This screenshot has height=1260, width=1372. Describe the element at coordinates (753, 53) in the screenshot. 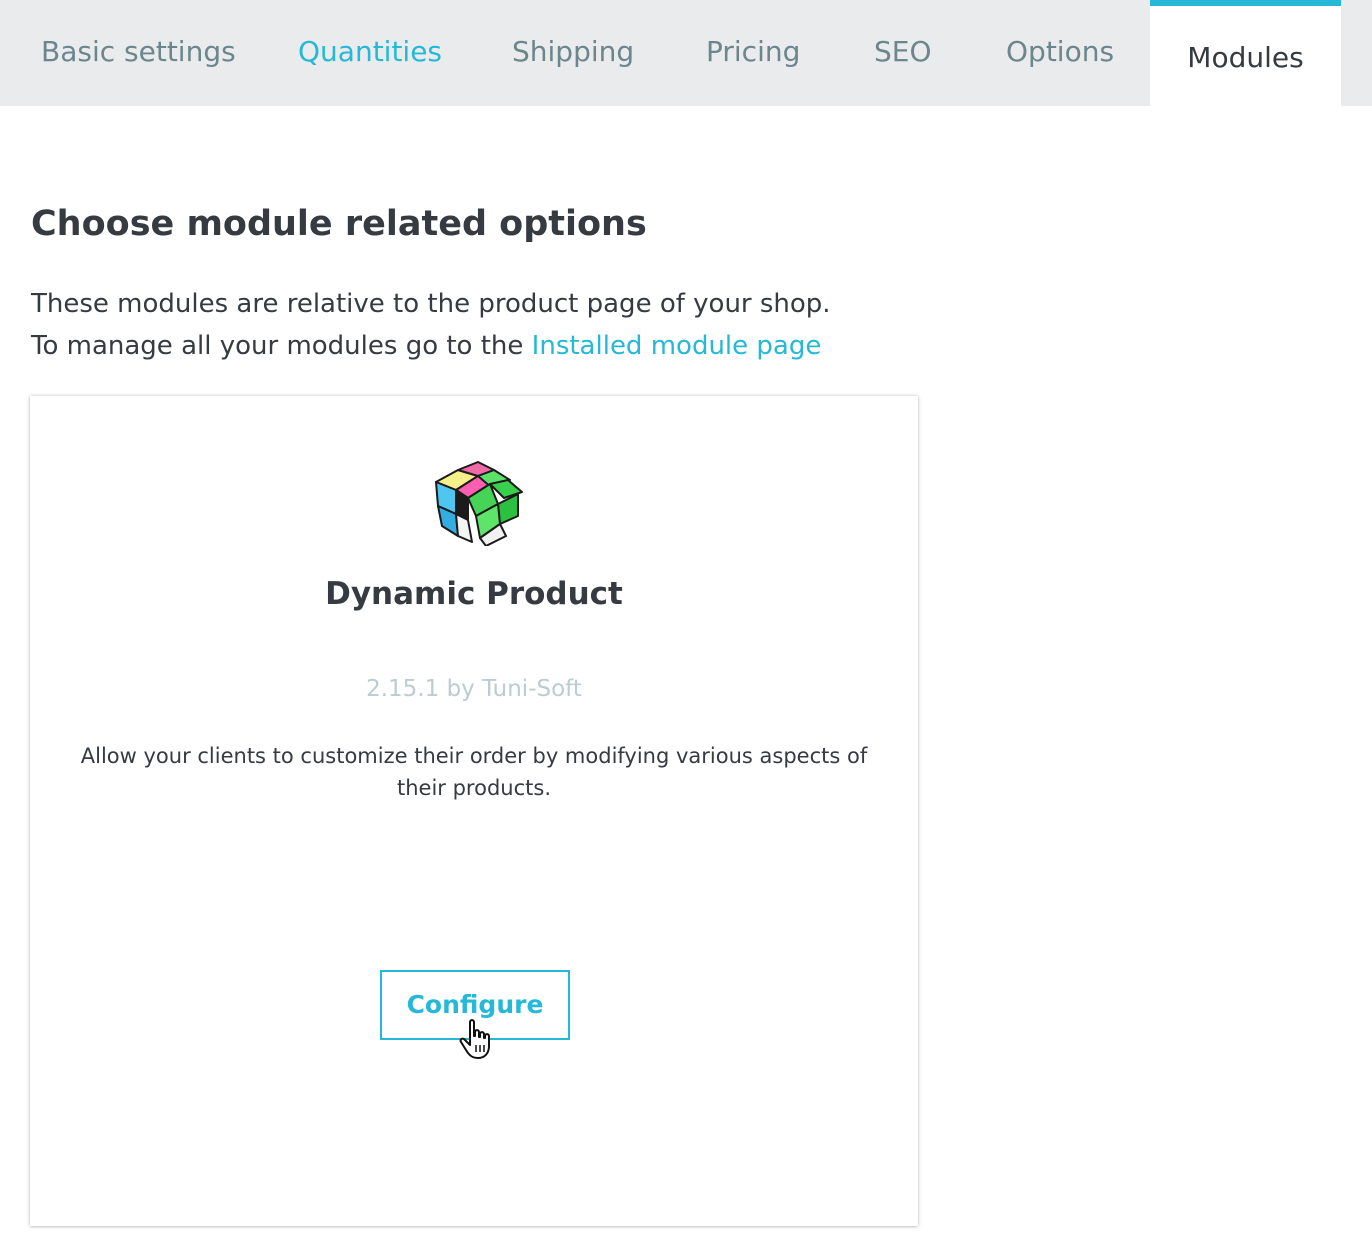

I see `tab-pricing: Pricing` at that location.